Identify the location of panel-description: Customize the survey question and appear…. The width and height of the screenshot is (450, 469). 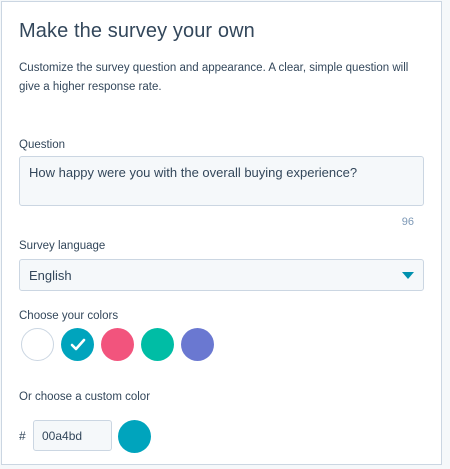
(214, 77).